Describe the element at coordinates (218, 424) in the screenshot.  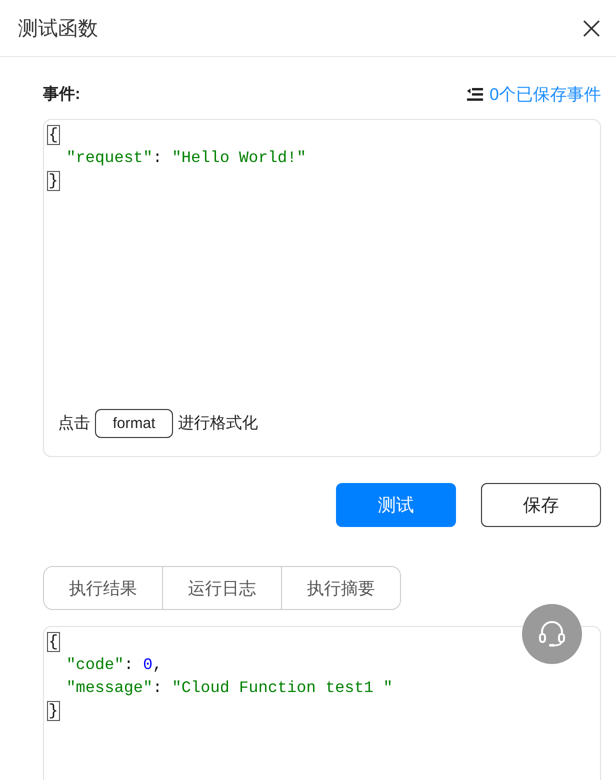
I see `hint-text: 进行格式化` at that location.